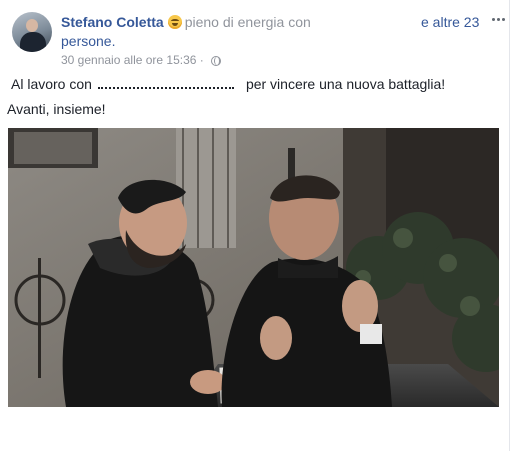  I want to click on post-text-line-2: Avanti, insieme!, so click(56, 109).